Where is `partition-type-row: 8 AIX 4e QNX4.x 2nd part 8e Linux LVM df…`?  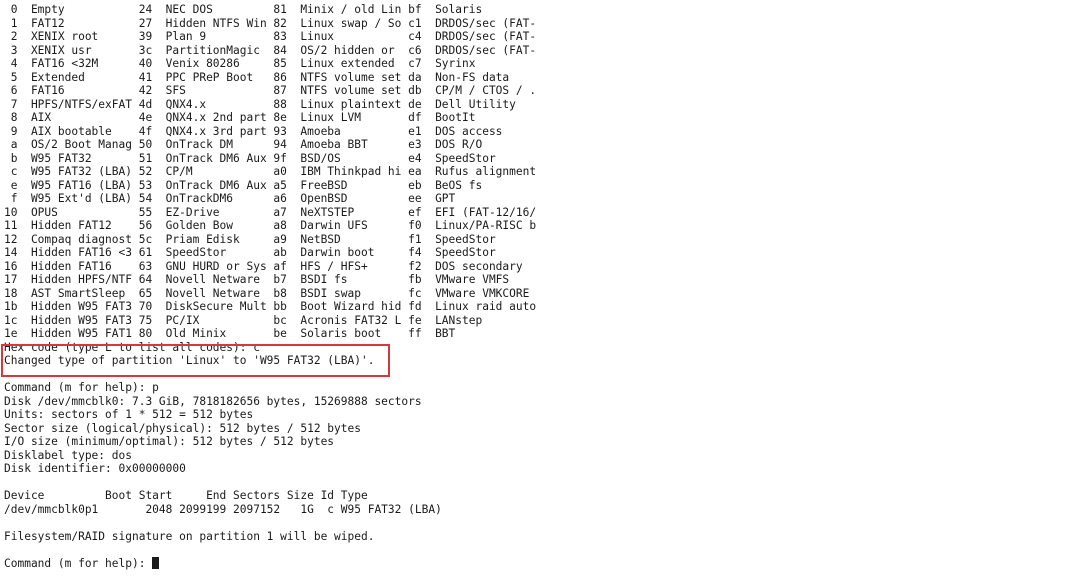
partition-type-row: 8 AIX 4e QNX4.x 2nd part 8e Linux LVM df… is located at coordinates (240, 117).